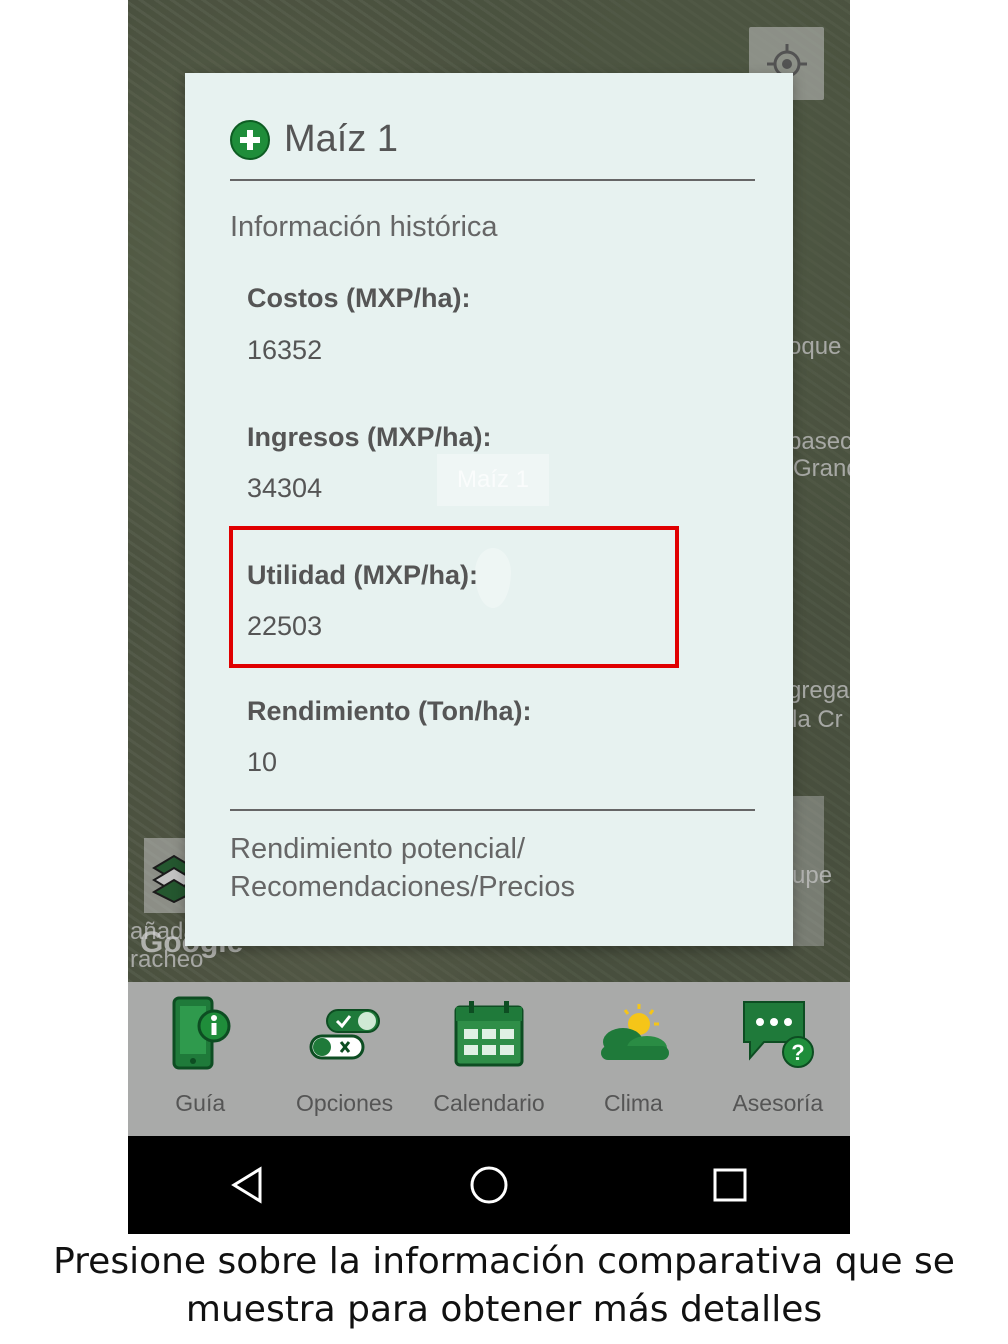  I want to click on nav-label: Asesoría, so click(778, 1103).